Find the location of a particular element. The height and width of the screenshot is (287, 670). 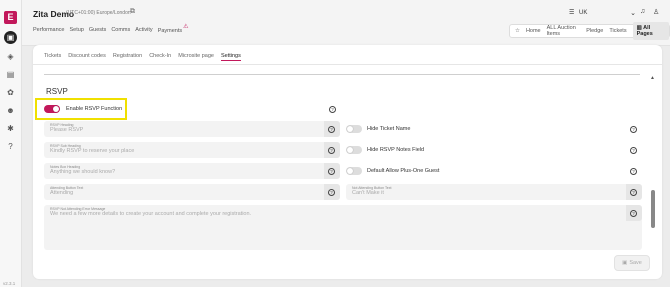

tab-microsite-page: Microsite page is located at coordinates (196, 57).